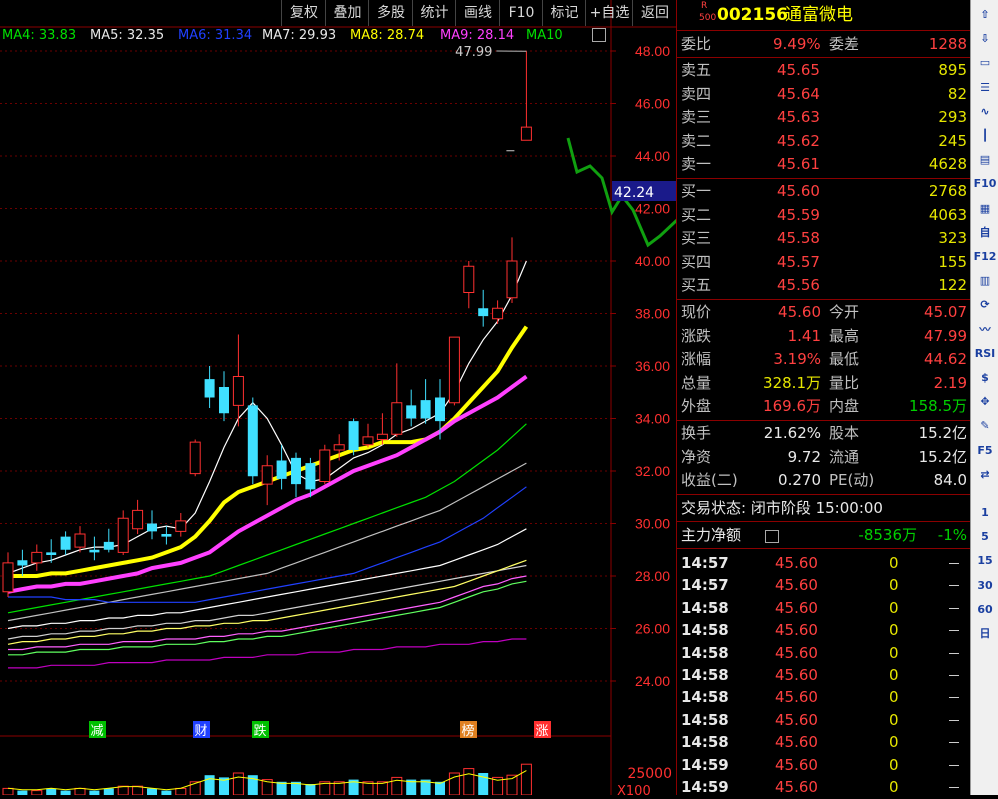  What do you see at coordinates (985, 586) in the screenshot?
I see `period-30-button: 30` at bounding box center [985, 586].